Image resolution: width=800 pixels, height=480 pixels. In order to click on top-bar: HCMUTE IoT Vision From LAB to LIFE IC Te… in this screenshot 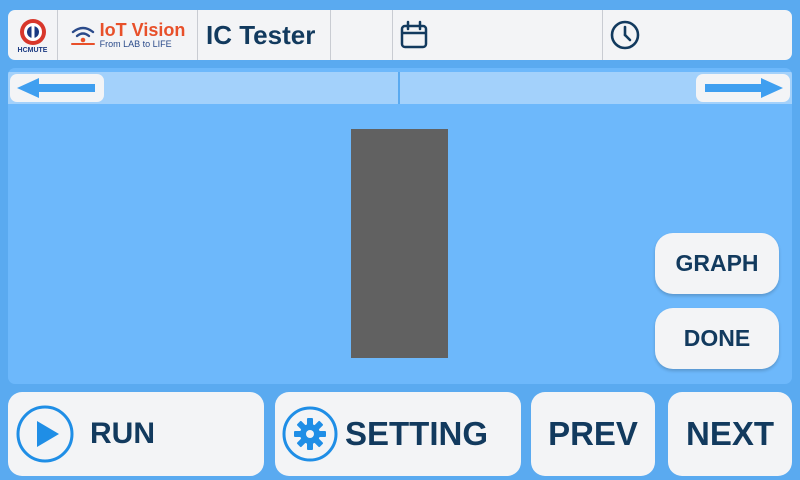, I will do `click(400, 35)`.